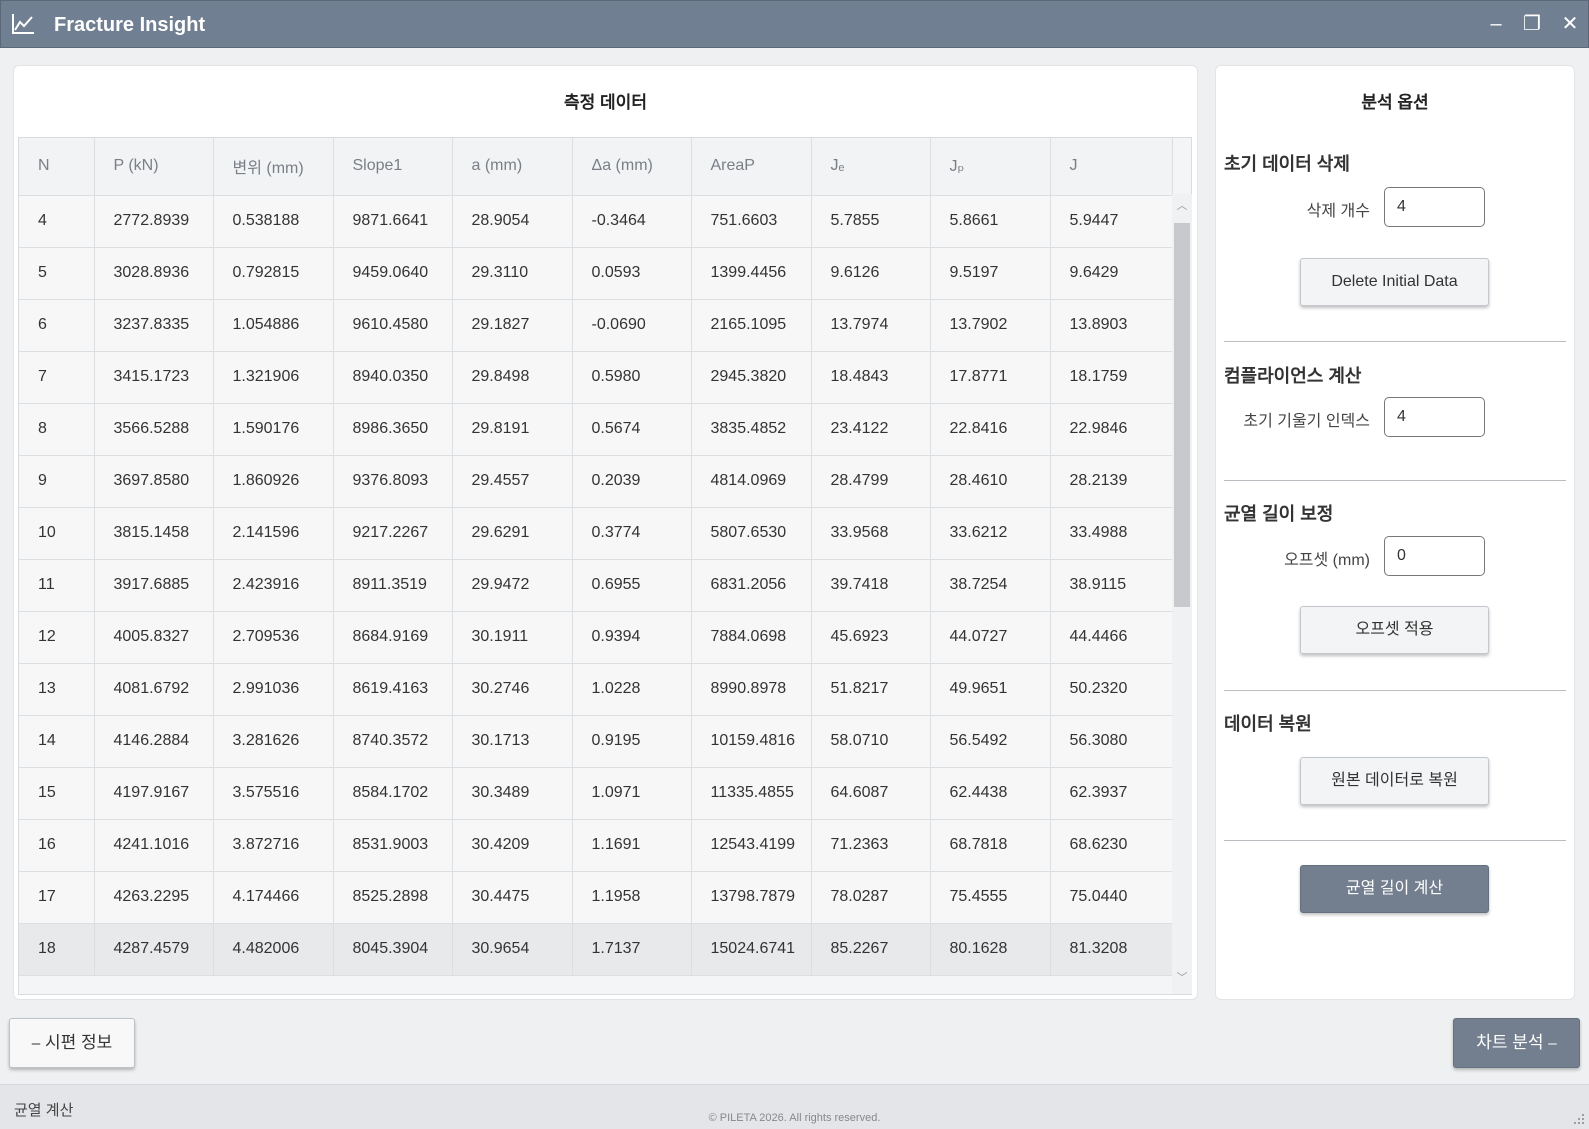 This screenshot has width=1589, height=1129. What do you see at coordinates (990, 585) in the screenshot?
I see `table-cell: 38.7254` at bounding box center [990, 585].